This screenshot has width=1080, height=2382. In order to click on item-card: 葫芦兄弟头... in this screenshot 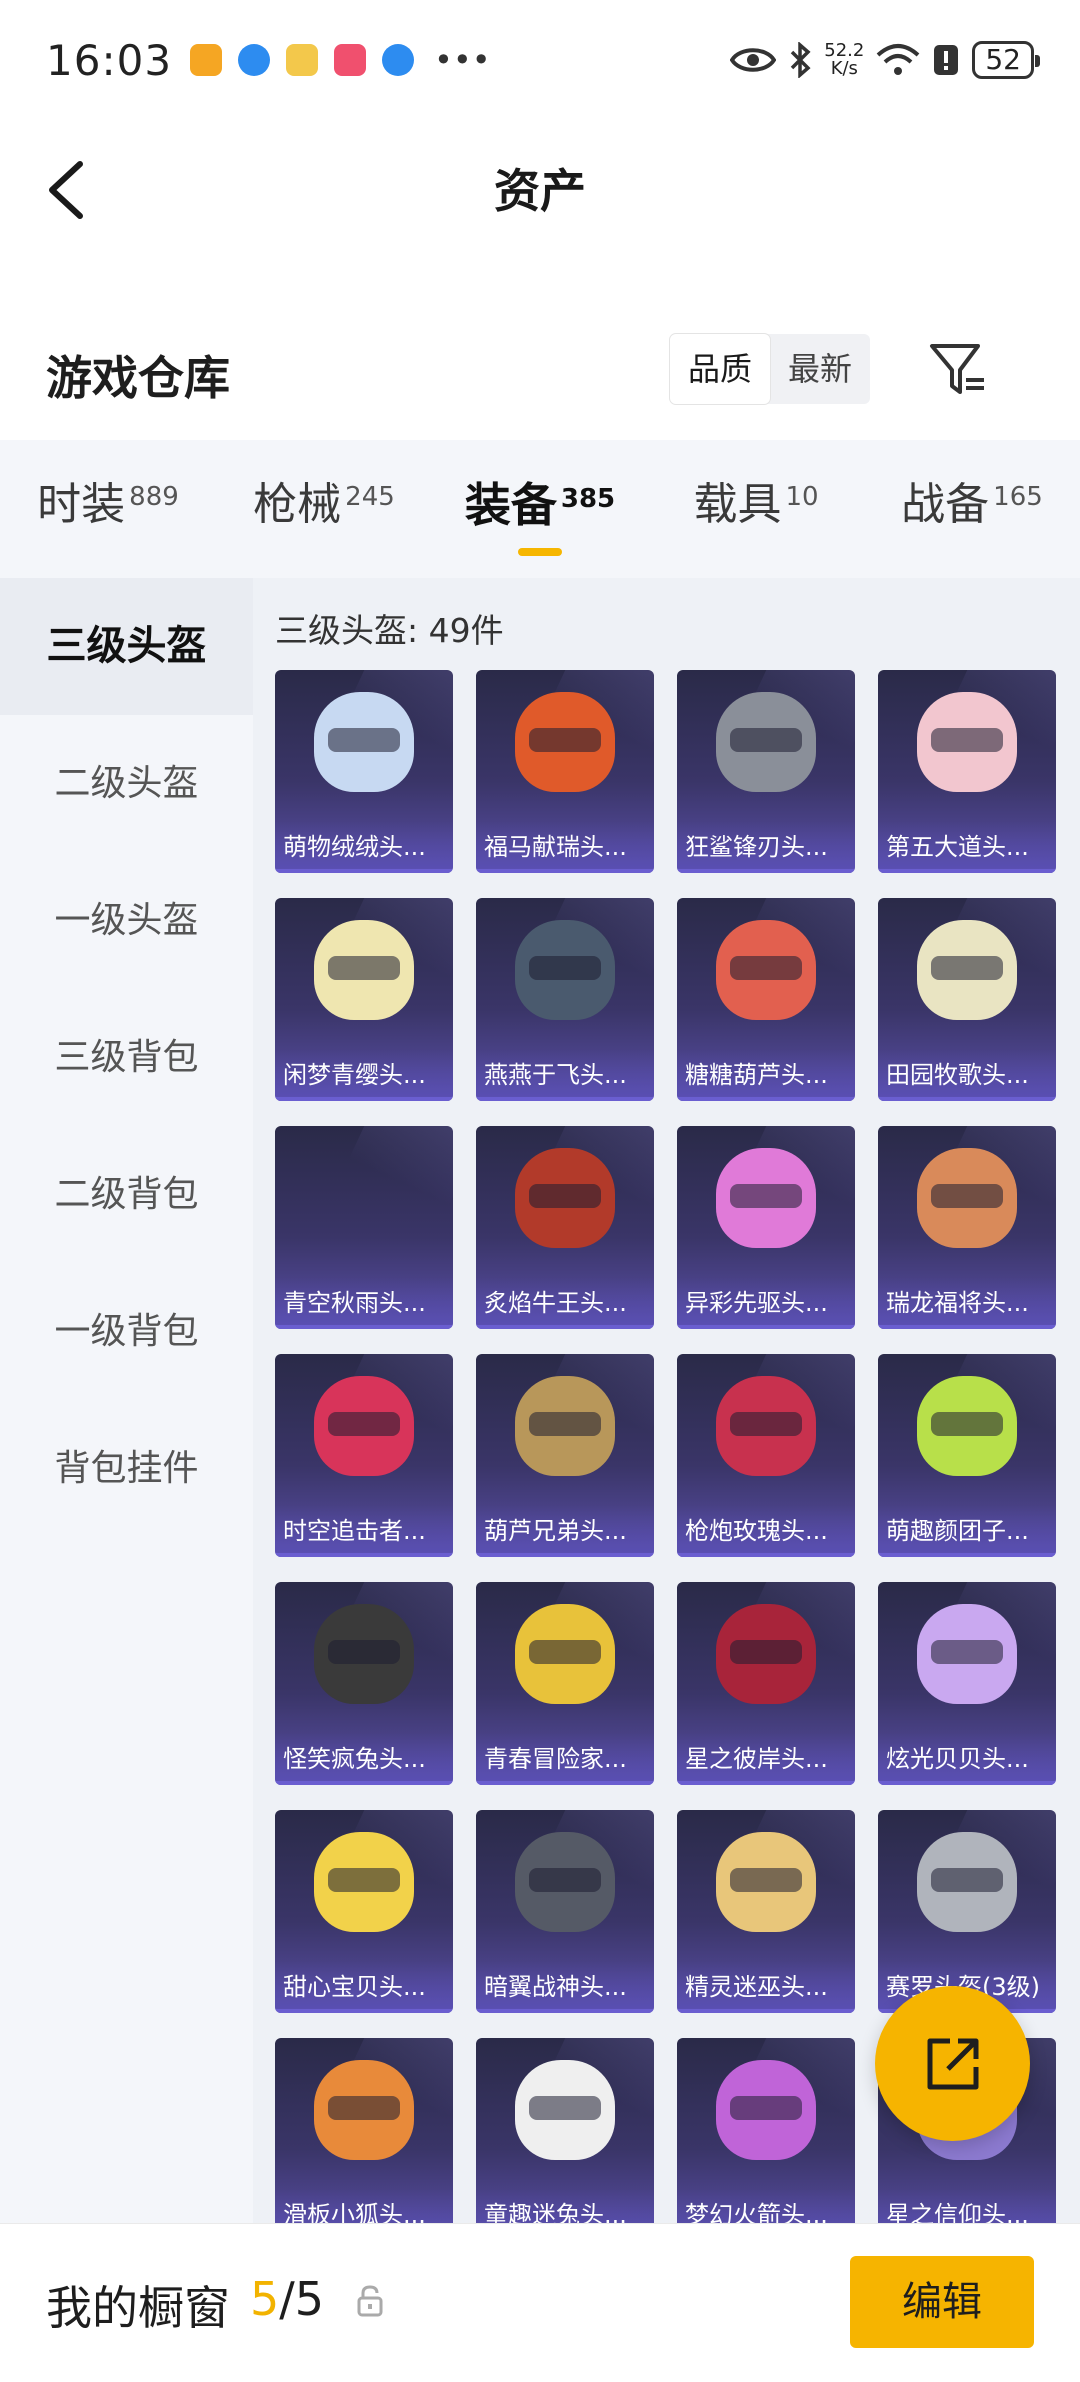, I will do `click(565, 1455)`.